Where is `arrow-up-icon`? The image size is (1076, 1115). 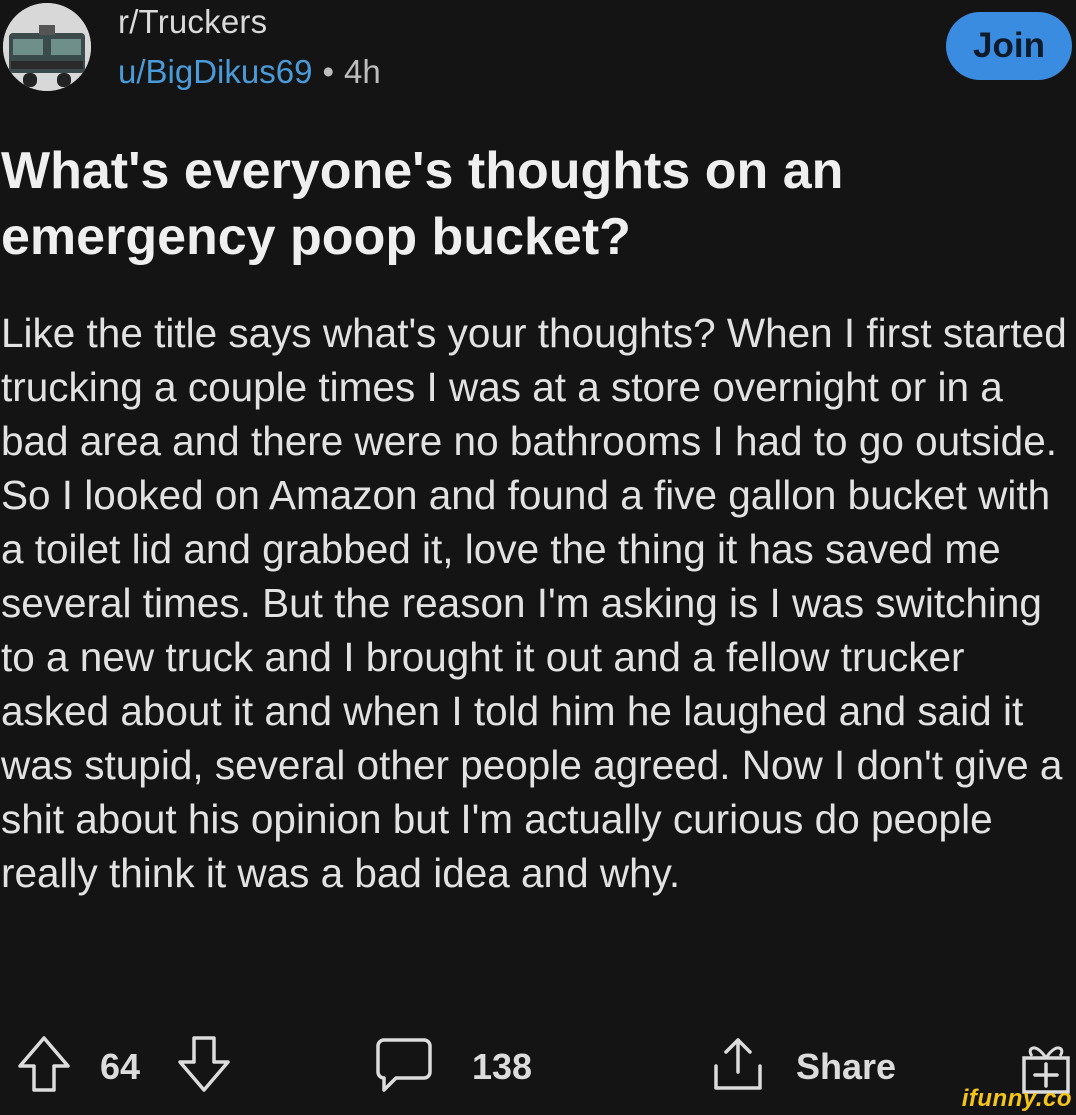 arrow-up-icon is located at coordinates (44, 1064).